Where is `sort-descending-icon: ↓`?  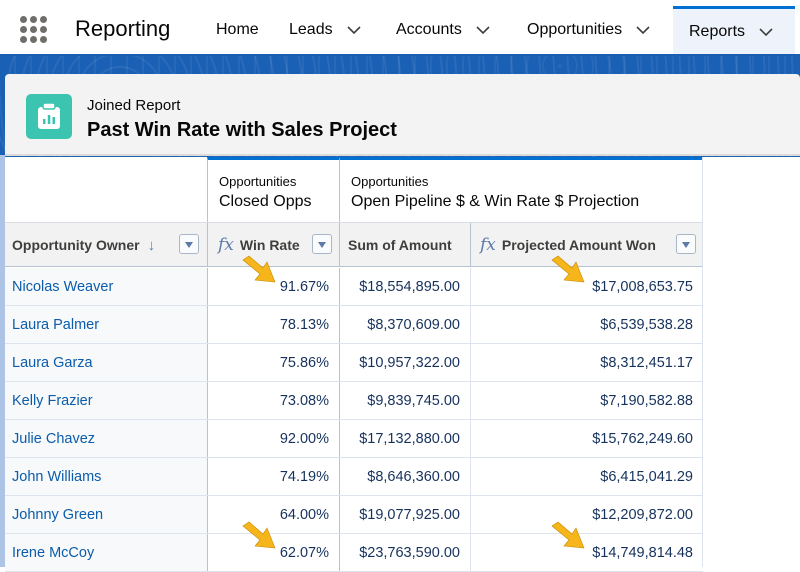 sort-descending-icon: ↓ is located at coordinates (152, 245).